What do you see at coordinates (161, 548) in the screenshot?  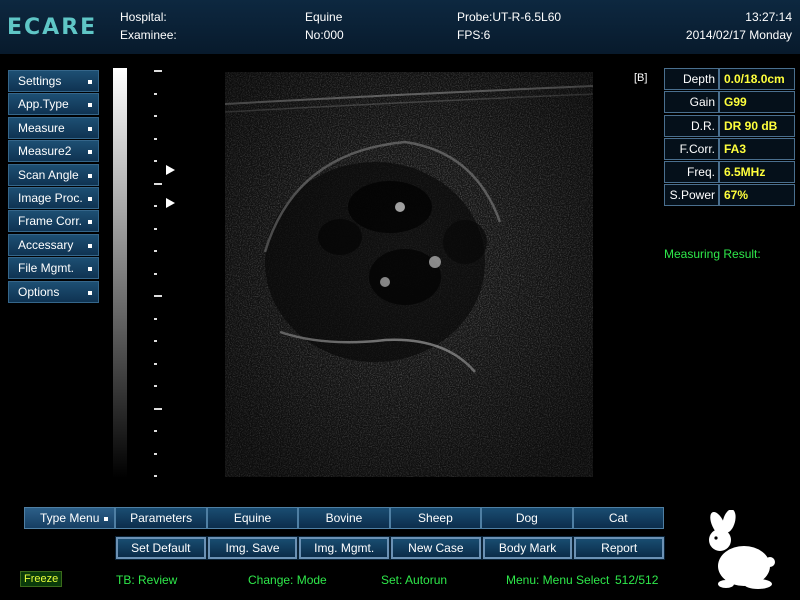 I see `set-default-button: Set Default` at bounding box center [161, 548].